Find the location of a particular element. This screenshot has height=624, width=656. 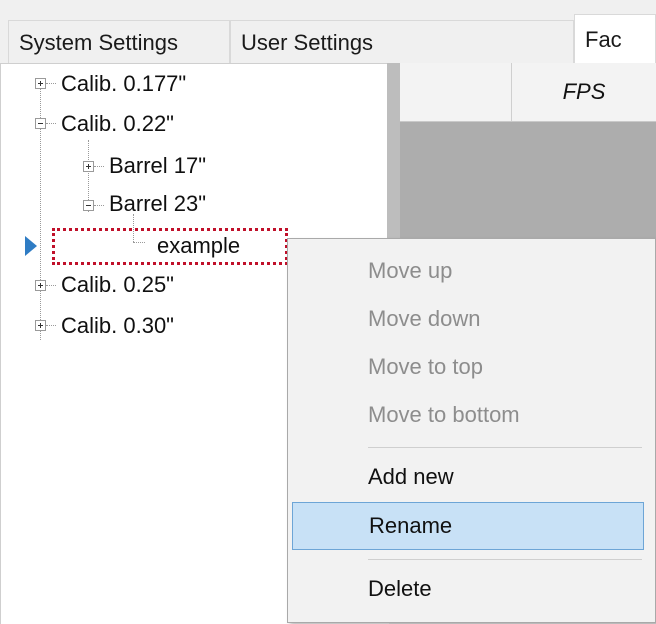

tab-user-settings: User Settings is located at coordinates (402, 42).